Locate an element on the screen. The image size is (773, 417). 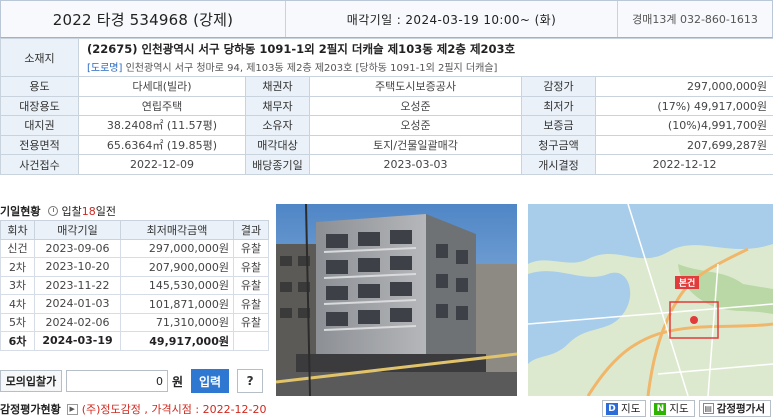
value-appraisal-price: 297,000,000원 is located at coordinates (683, 86).